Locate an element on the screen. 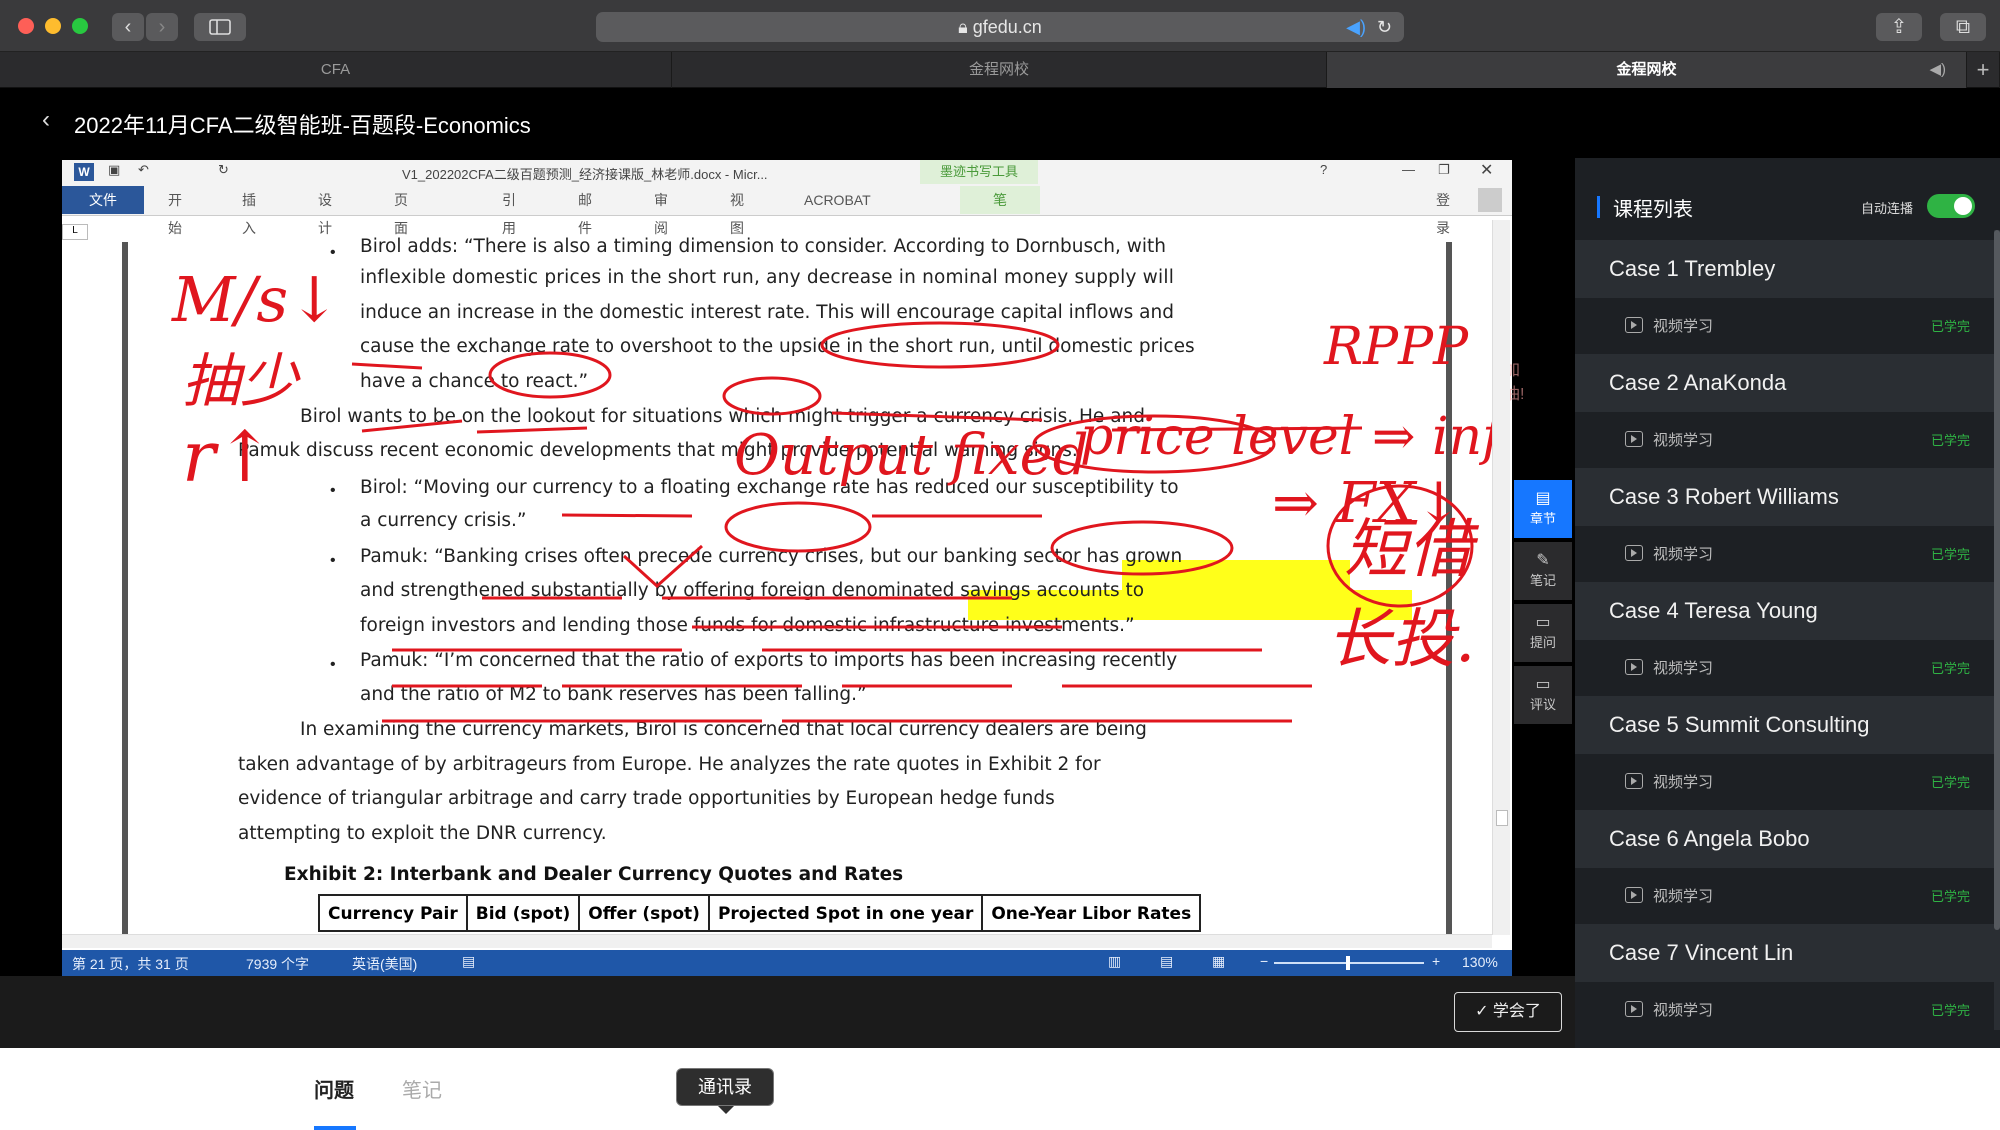 This screenshot has height=1130, width=2000. redo-icon: ↻ is located at coordinates (223, 170).